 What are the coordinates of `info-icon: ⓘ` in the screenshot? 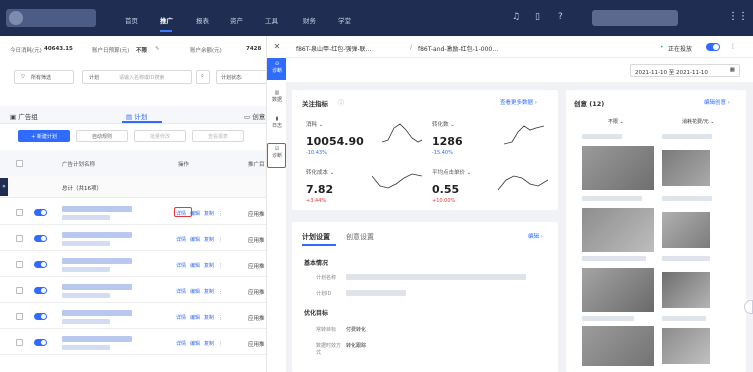 It's located at (341, 102).